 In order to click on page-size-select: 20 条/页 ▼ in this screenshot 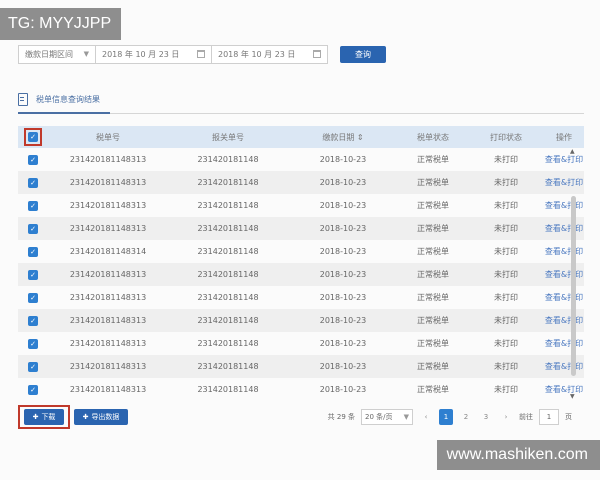, I will do `click(387, 417)`.